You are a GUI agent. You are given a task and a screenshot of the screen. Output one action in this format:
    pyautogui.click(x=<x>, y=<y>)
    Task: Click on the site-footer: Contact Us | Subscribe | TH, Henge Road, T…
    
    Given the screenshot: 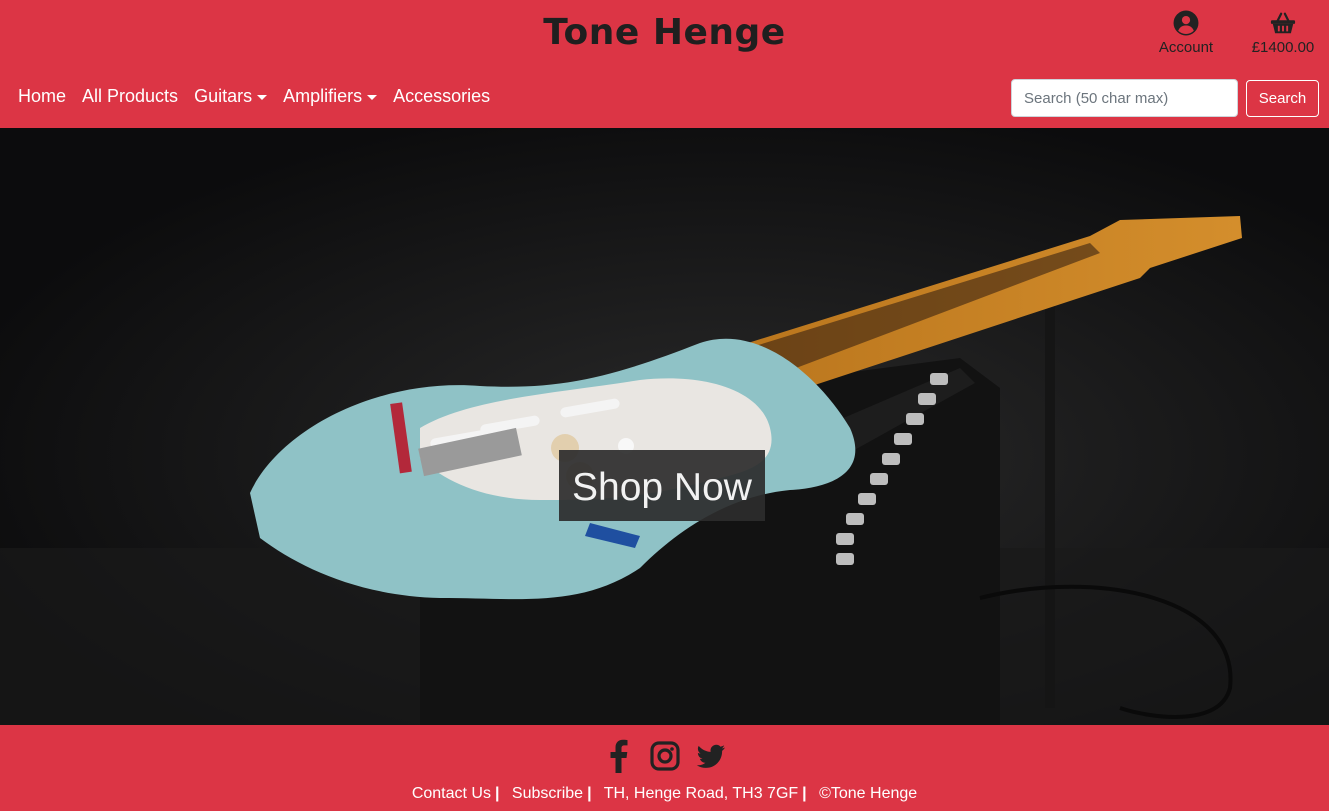 What is the action you would take?
    pyautogui.click(x=664, y=768)
    